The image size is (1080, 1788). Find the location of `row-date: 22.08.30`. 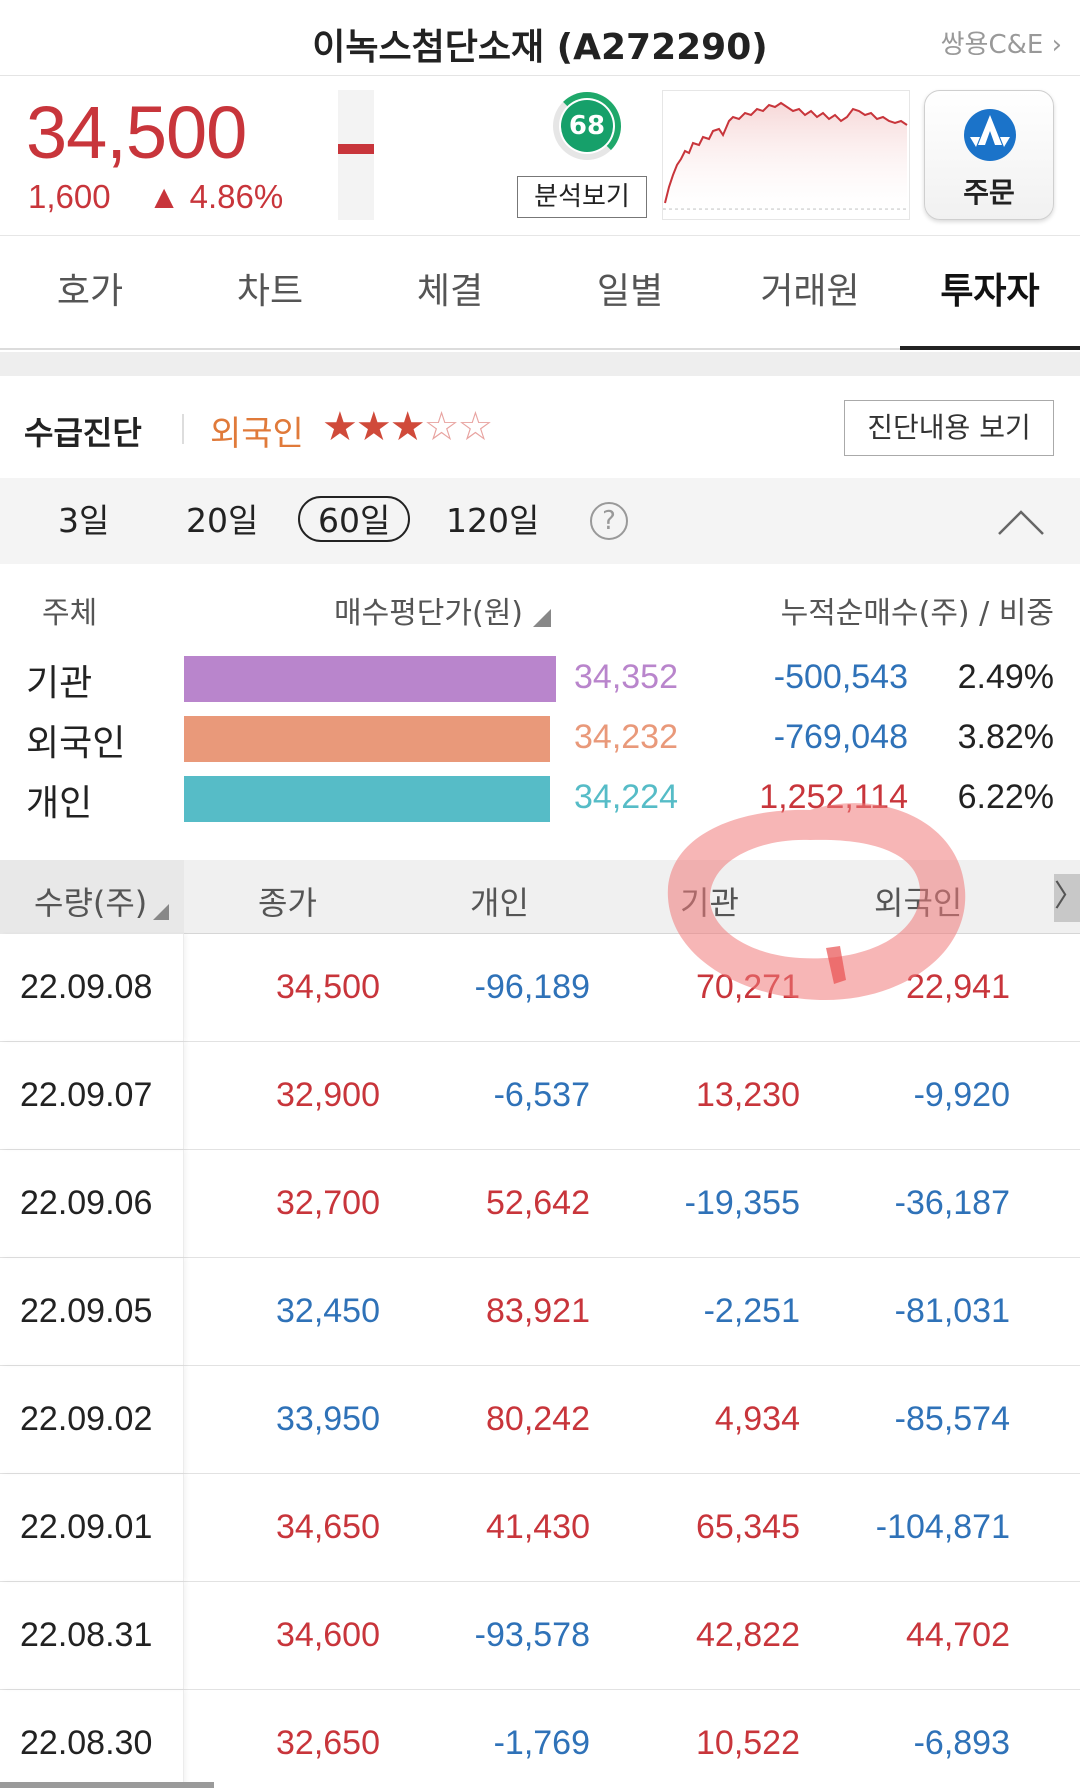

row-date: 22.08.30 is located at coordinates (92, 1739).